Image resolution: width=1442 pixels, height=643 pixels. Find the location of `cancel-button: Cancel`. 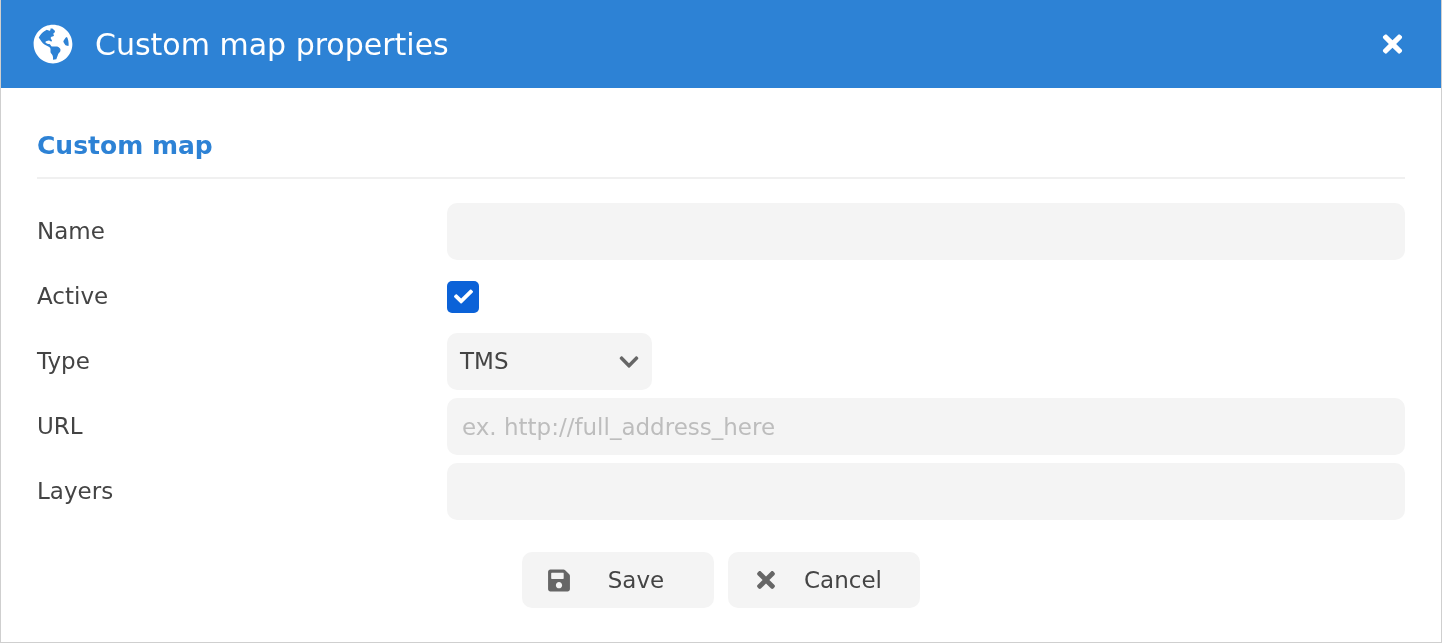

cancel-button: Cancel is located at coordinates (824, 580).